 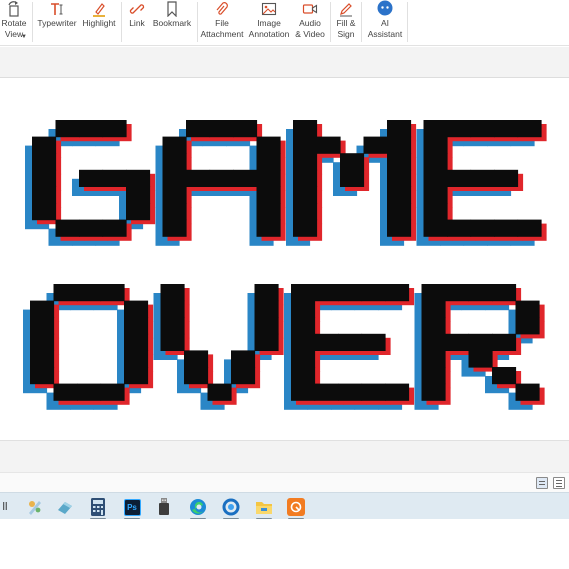 I want to click on image-annotation-button: Image Annotation, so click(x=269, y=23).